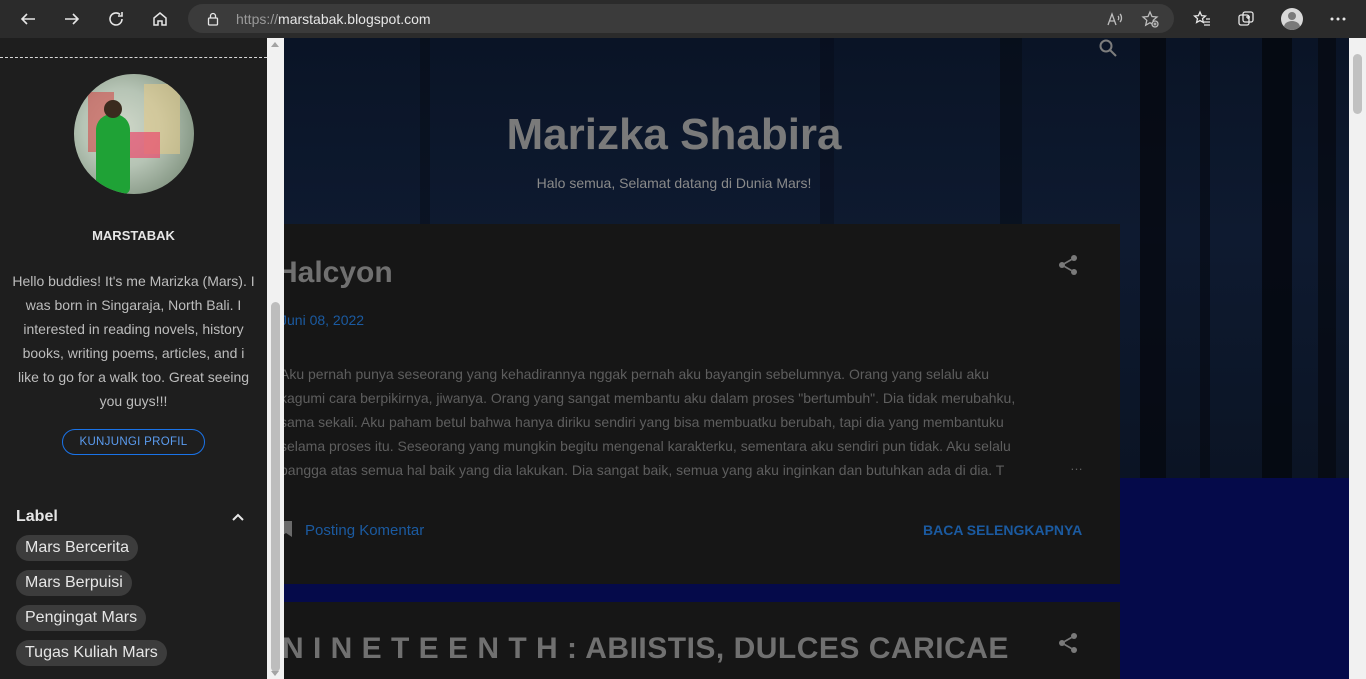  I want to click on label-chip: Mars Bercerita, so click(77, 548).